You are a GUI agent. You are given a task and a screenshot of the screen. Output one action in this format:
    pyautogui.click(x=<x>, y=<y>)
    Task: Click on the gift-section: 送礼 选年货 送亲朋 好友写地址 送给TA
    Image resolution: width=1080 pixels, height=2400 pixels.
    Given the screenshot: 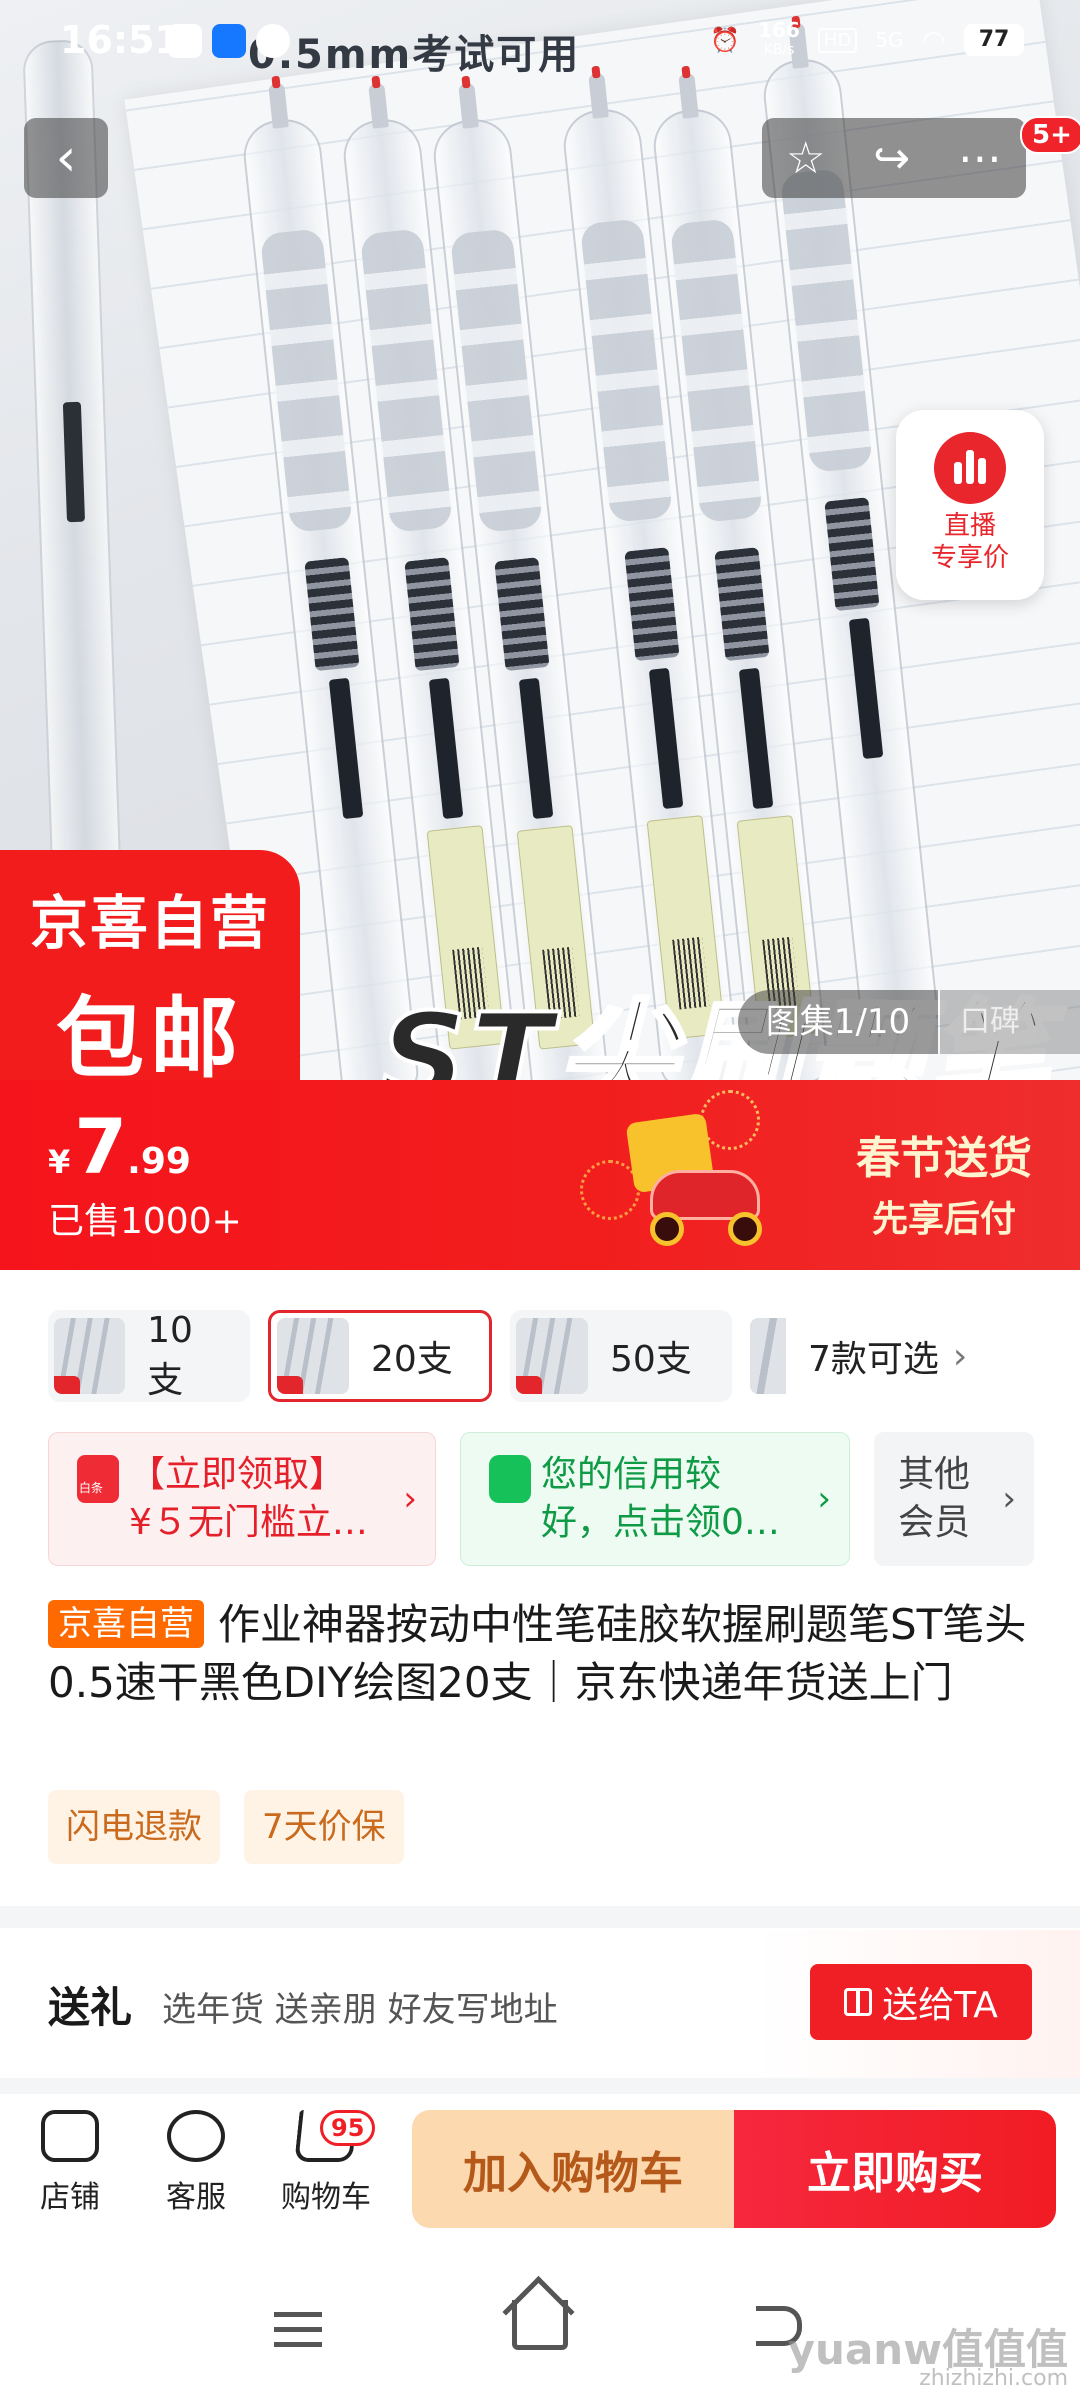 What is the action you would take?
    pyautogui.click(x=540, y=2004)
    